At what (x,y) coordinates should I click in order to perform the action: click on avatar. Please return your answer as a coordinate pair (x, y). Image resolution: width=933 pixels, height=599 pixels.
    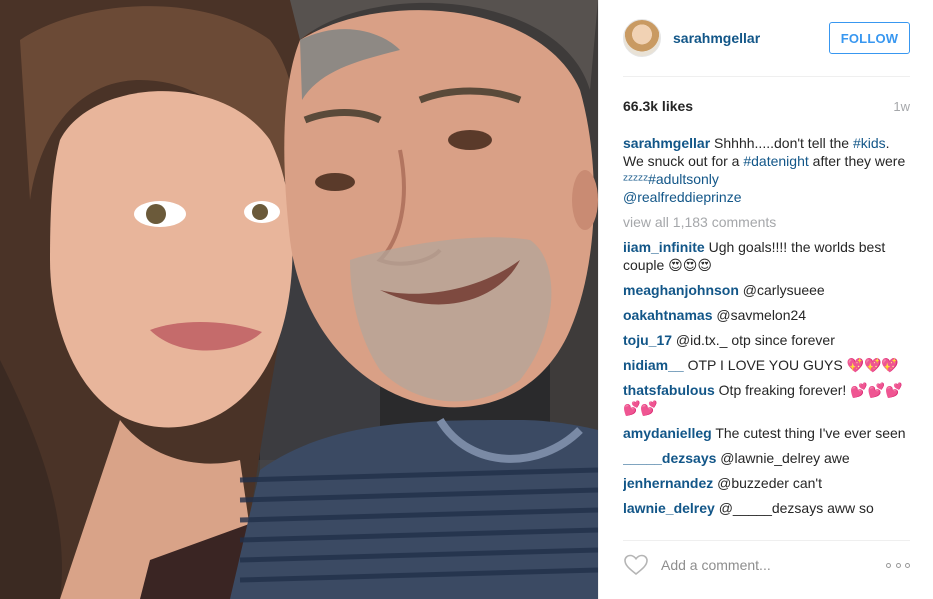
    Looking at the image, I should click on (642, 38).